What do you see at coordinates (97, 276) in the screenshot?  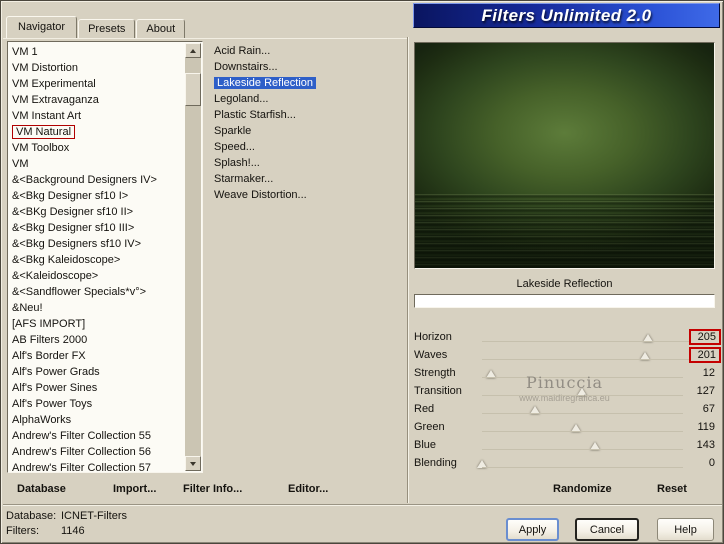 I see `category-item: &<Kaleidoscope>` at bounding box center [97, 276].